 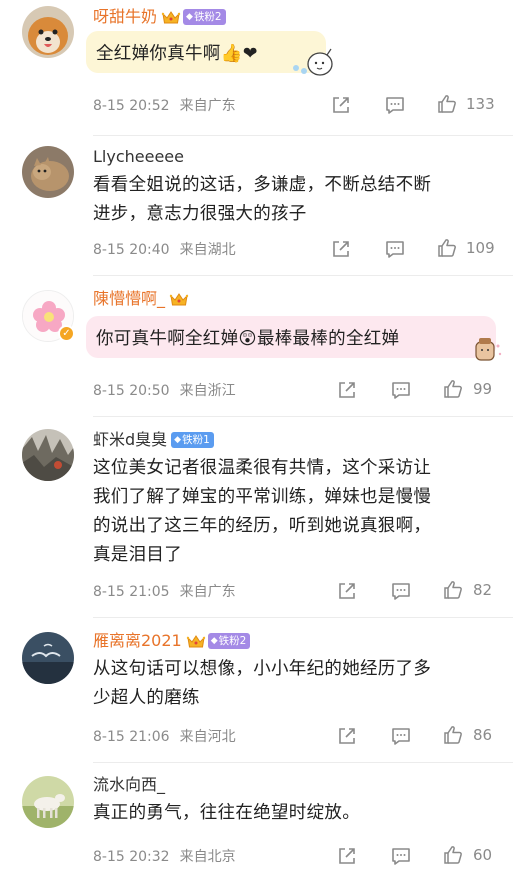 I want to click on username: Llycheeeee, so click(x=138, y=157).